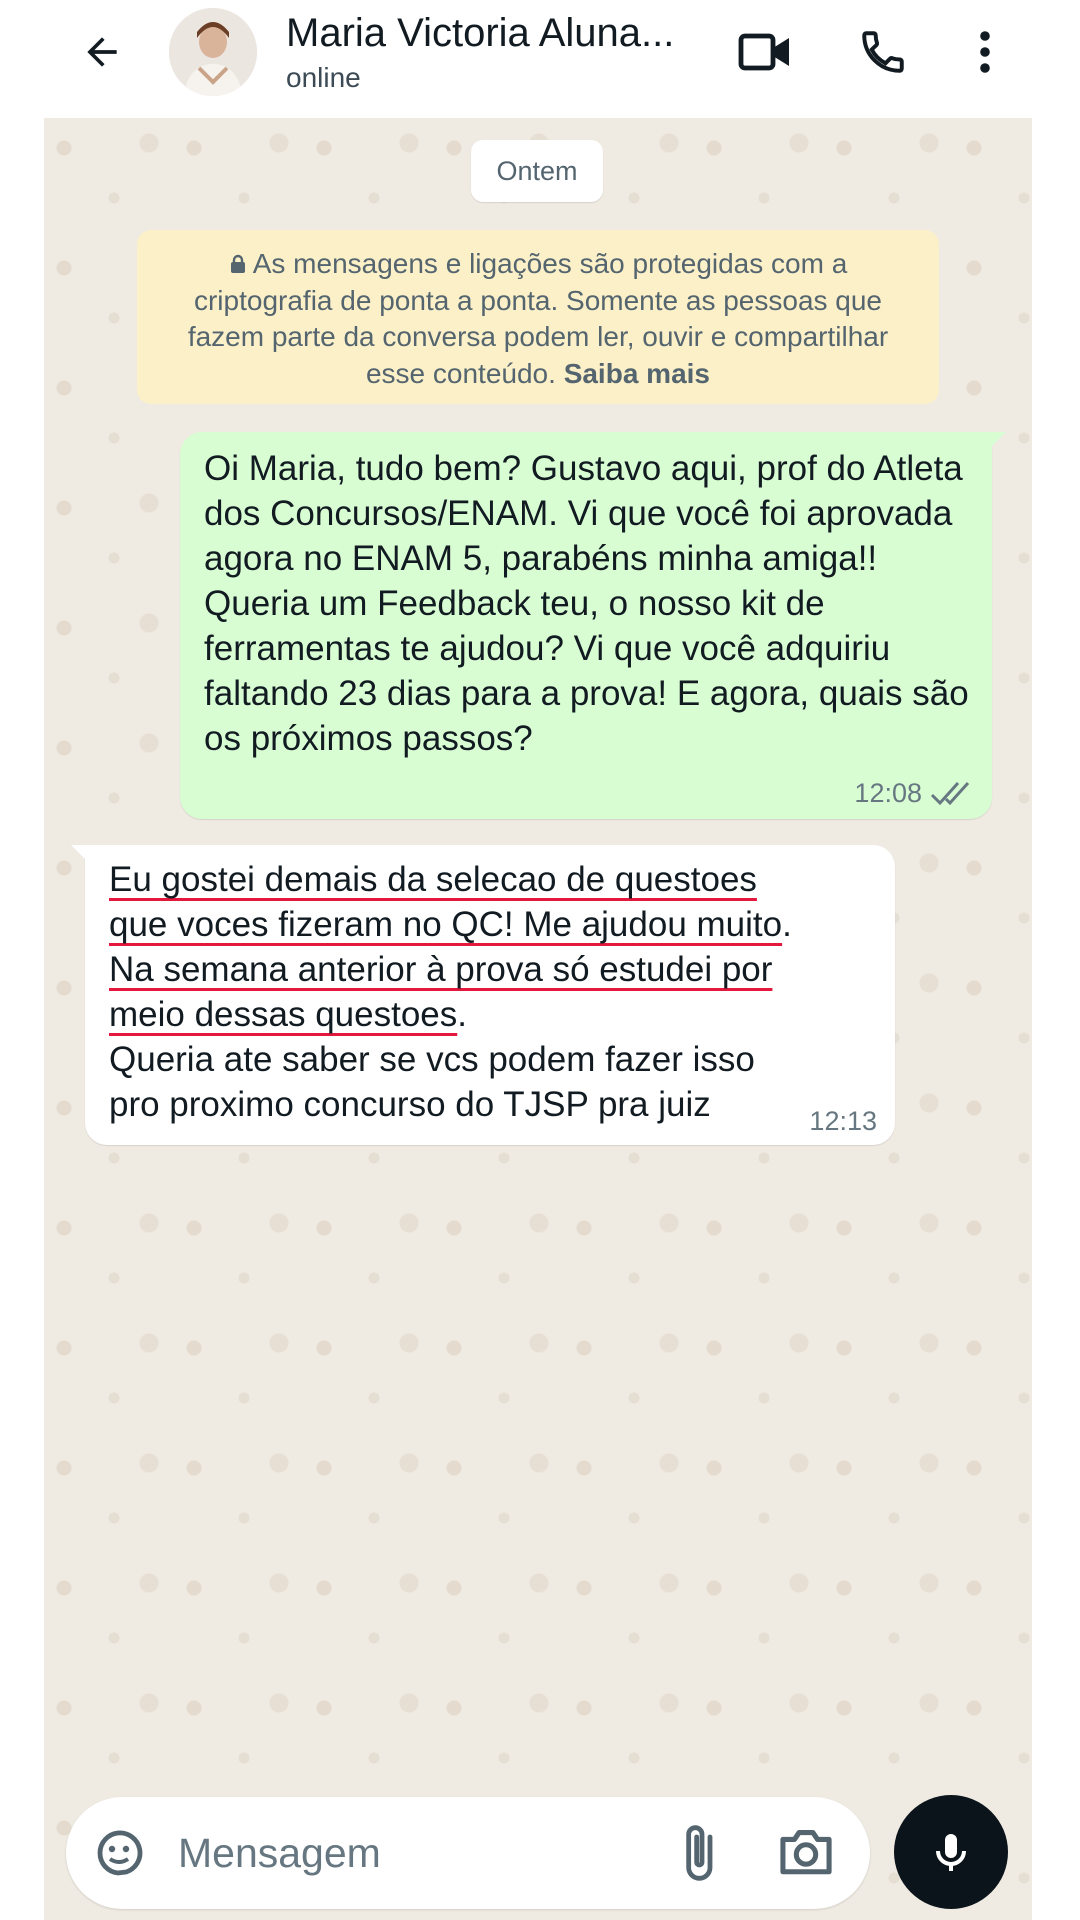  Describe the element at coordinates (637, 373) in the screenshot. I see `learn-more-link: Saiba mais` at that location.